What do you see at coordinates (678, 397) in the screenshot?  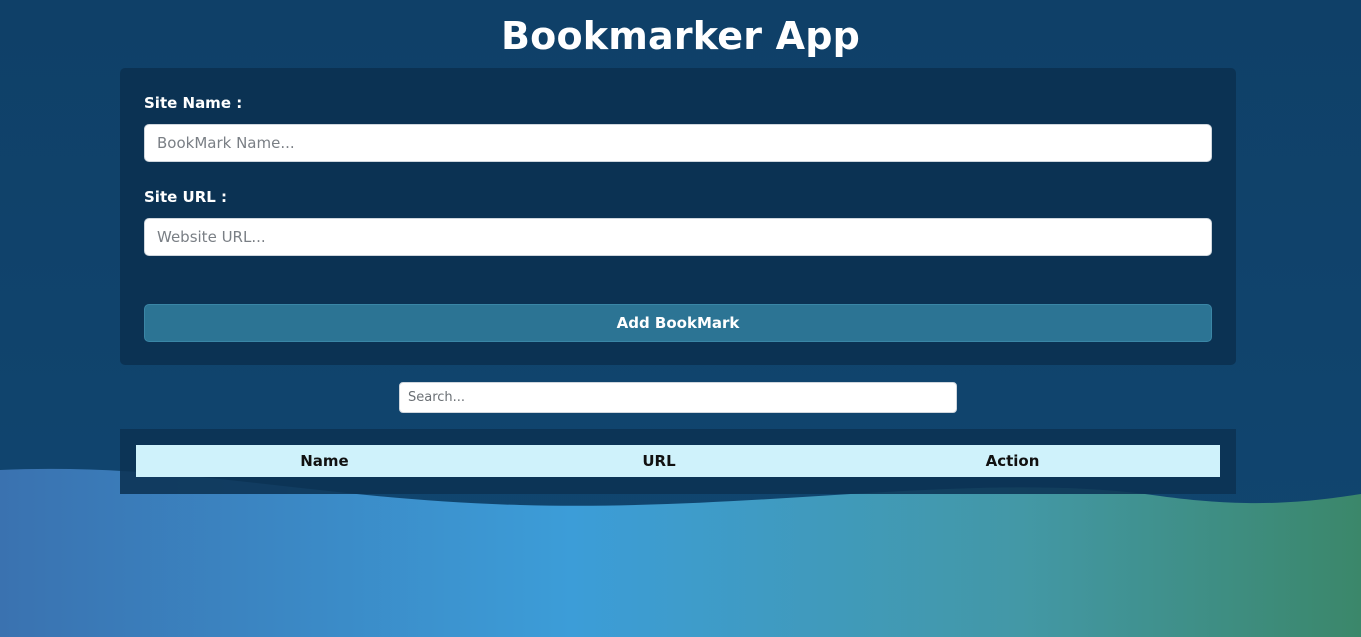 I see `search-input` at bounding box center [678, 397].